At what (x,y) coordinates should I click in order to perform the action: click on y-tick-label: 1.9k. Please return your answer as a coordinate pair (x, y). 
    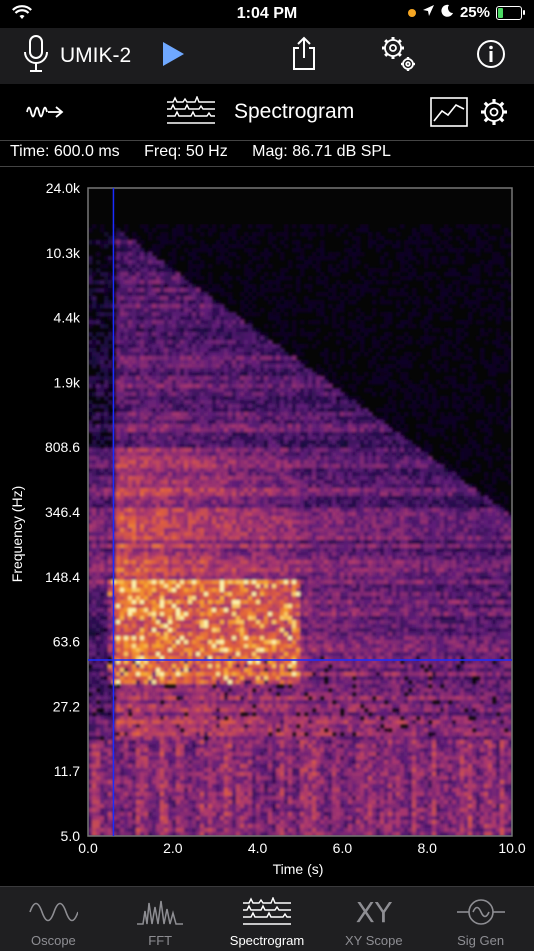
    Looking at the image, I should click on (67, 382).